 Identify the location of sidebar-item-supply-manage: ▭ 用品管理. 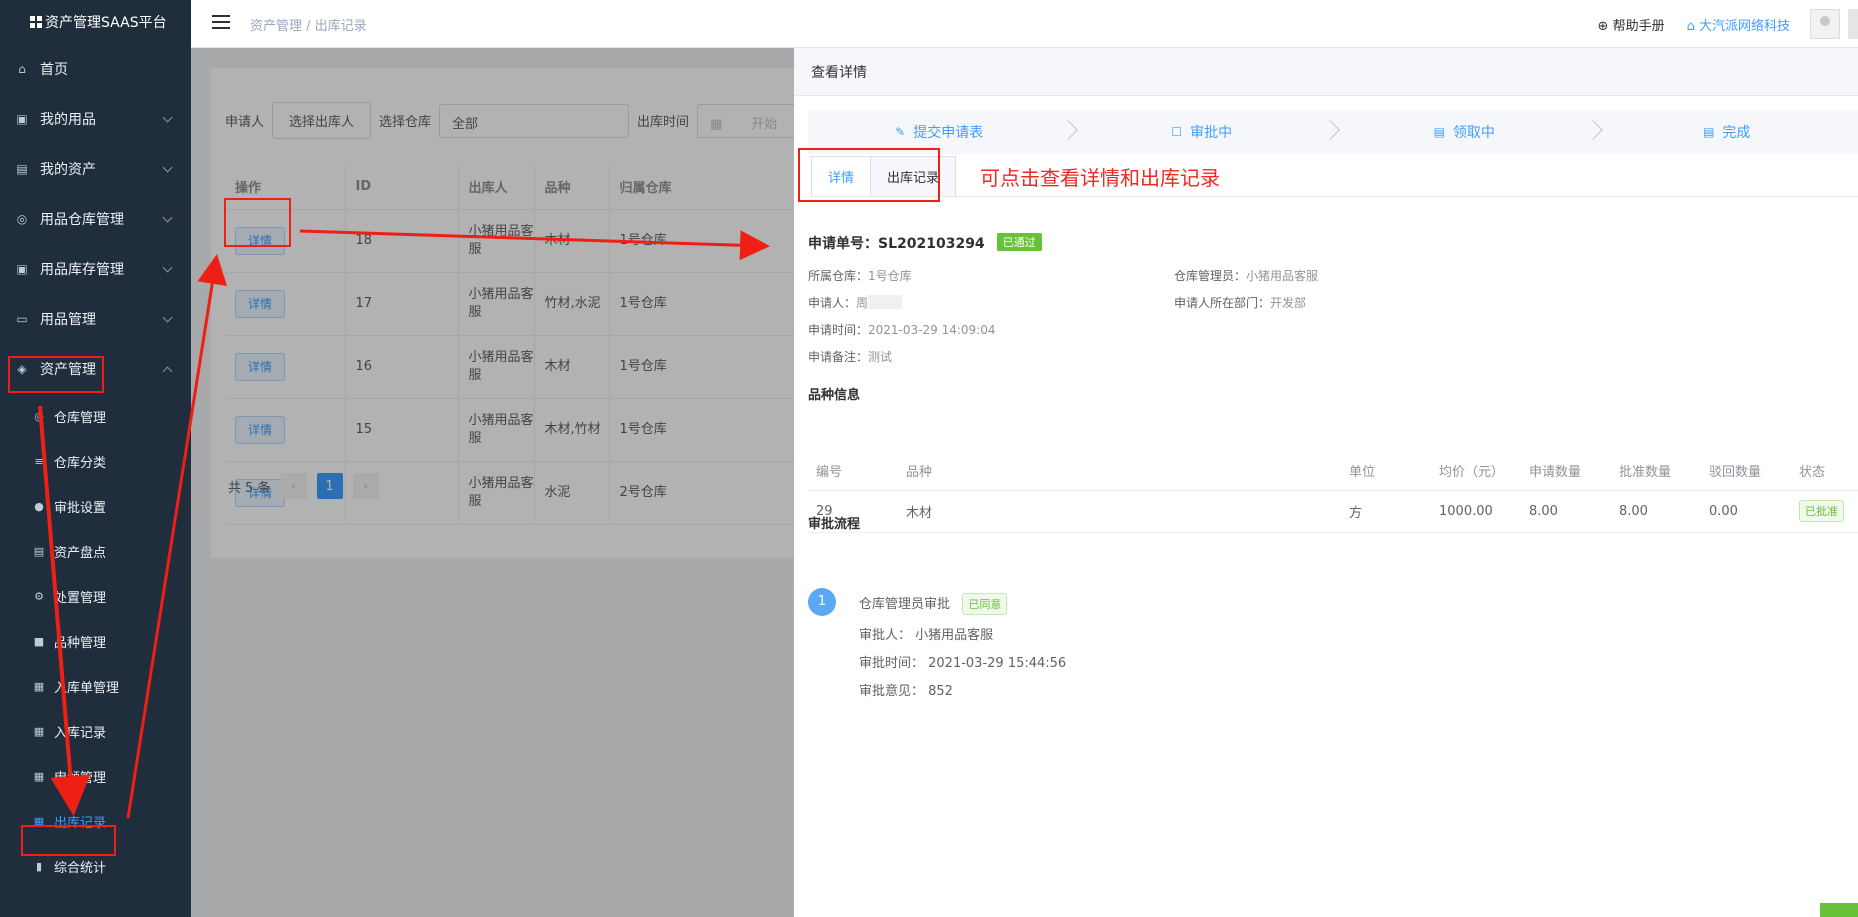
(95, 319).